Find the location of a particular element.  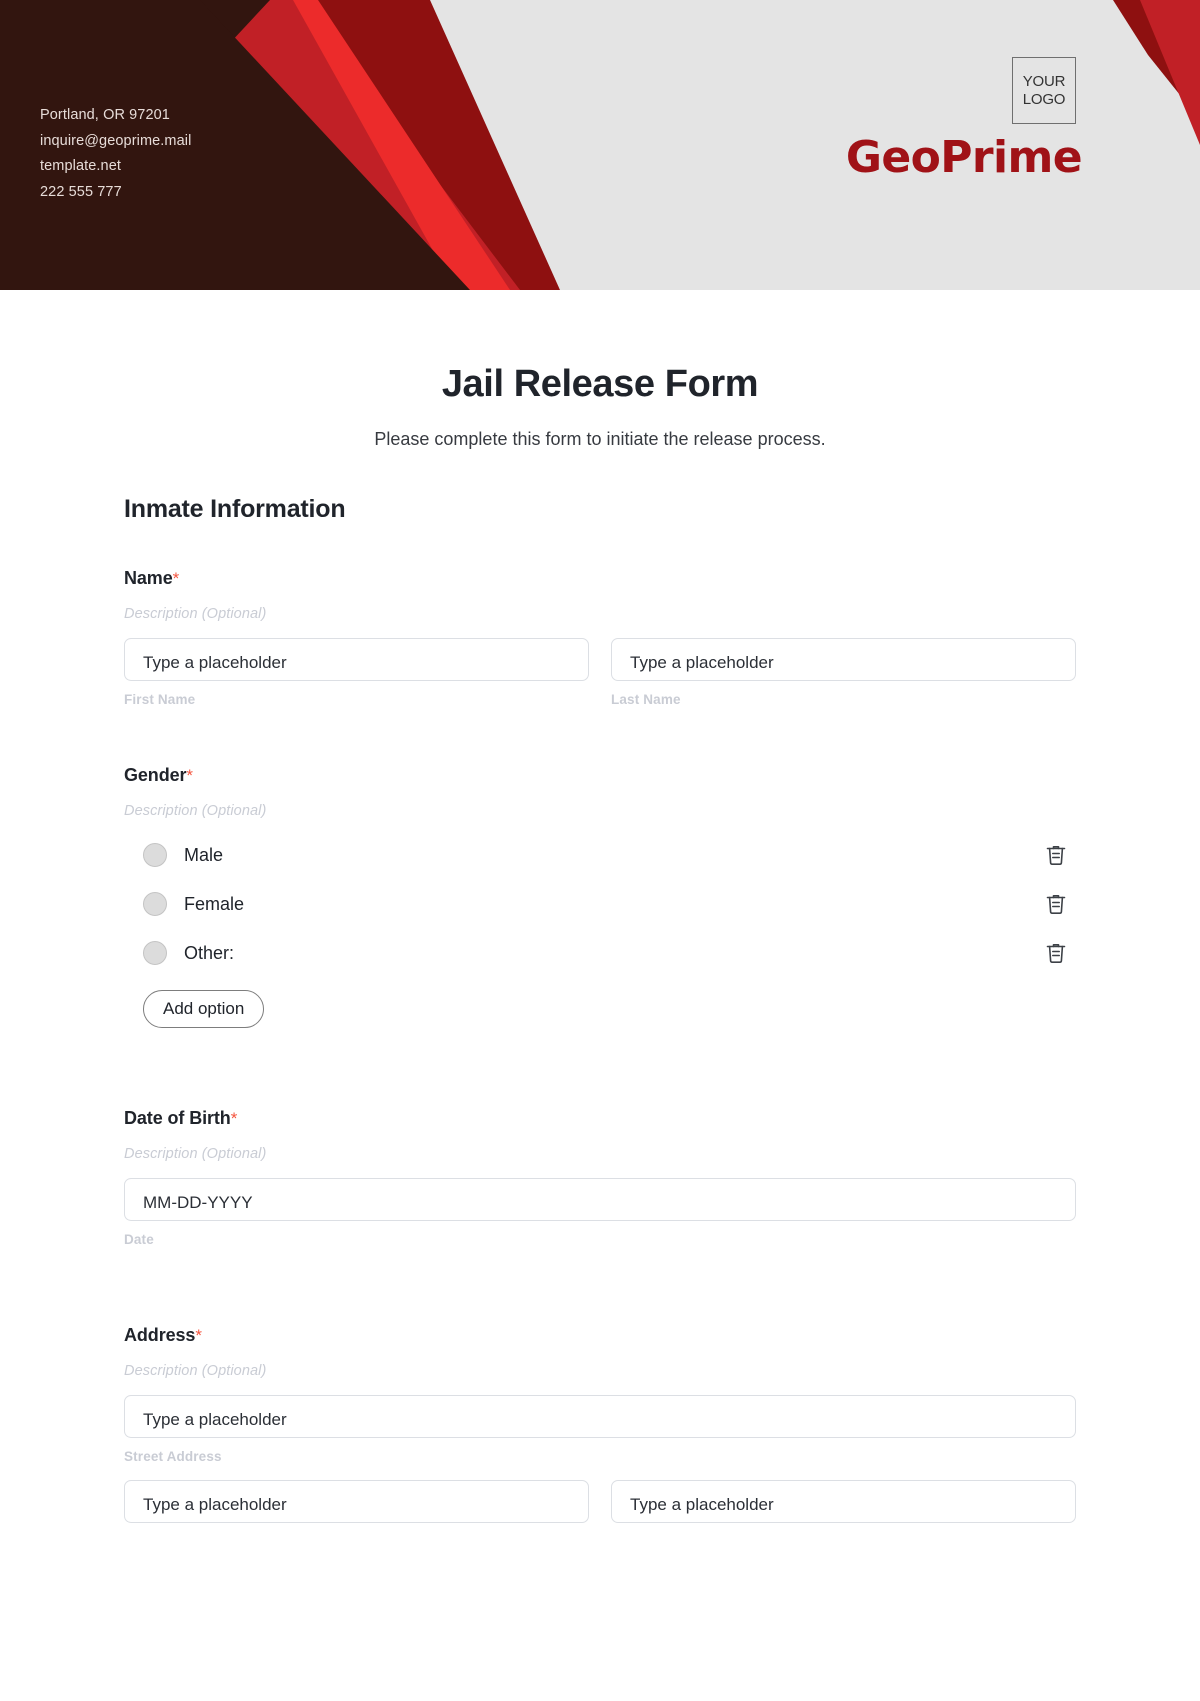

street-address-sublabel: Street Address is located at coordinates (173, 1456).